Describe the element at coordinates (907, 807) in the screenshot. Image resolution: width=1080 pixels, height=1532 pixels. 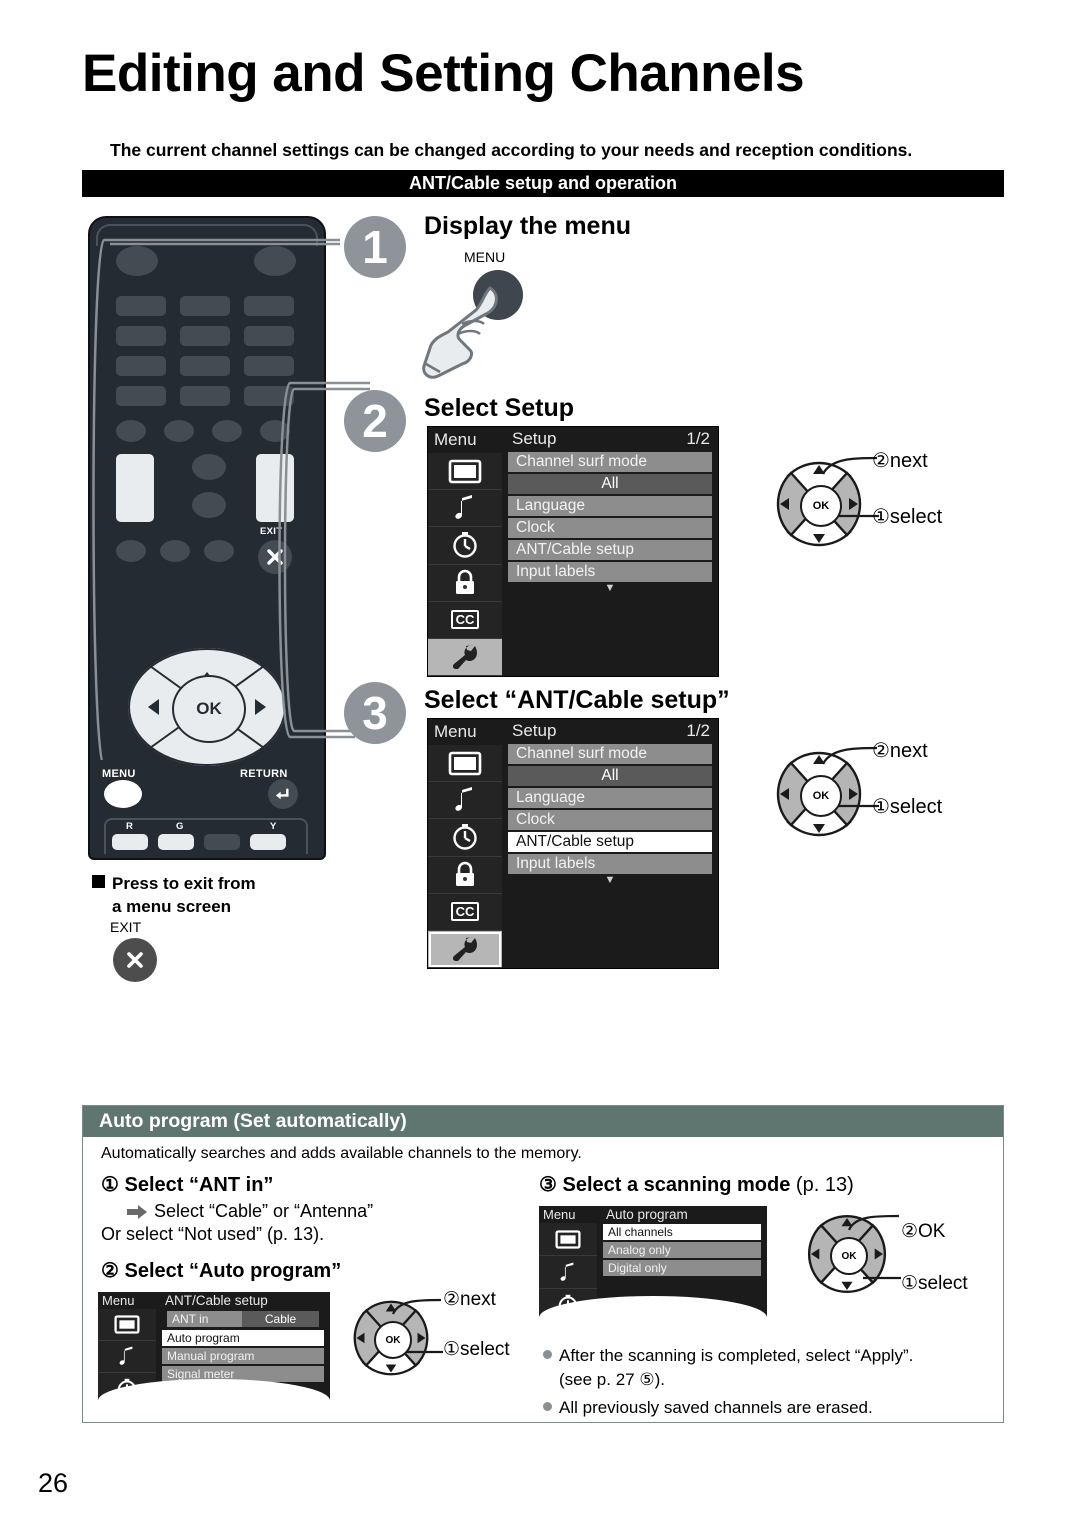
I see `dpad-step3-label-select: ①select` at that location.